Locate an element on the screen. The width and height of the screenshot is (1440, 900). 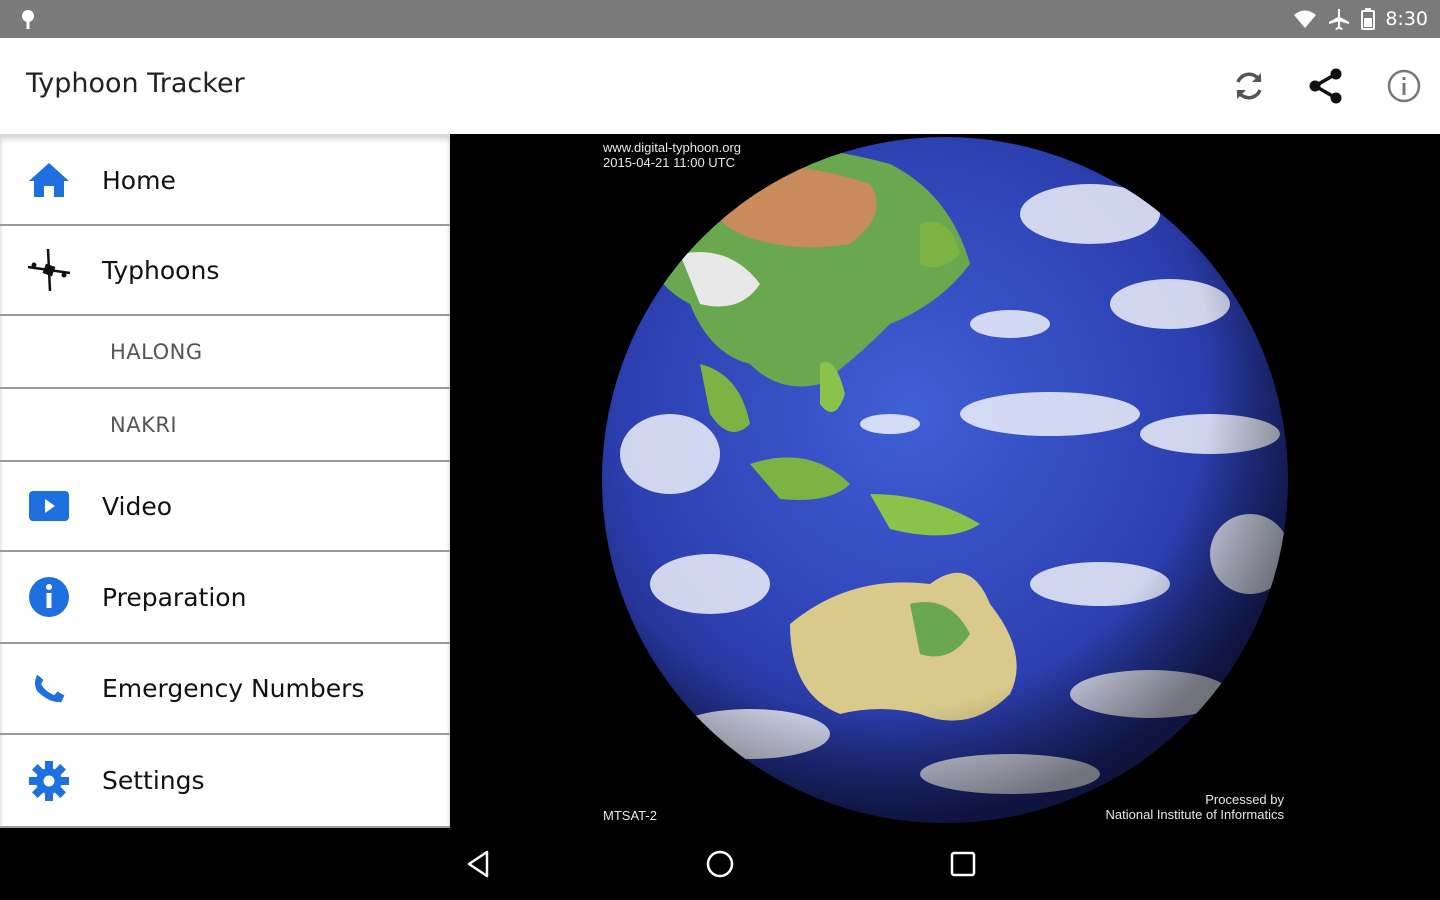
drawer-item-label: Preparation is located at coordinates (174, 597).